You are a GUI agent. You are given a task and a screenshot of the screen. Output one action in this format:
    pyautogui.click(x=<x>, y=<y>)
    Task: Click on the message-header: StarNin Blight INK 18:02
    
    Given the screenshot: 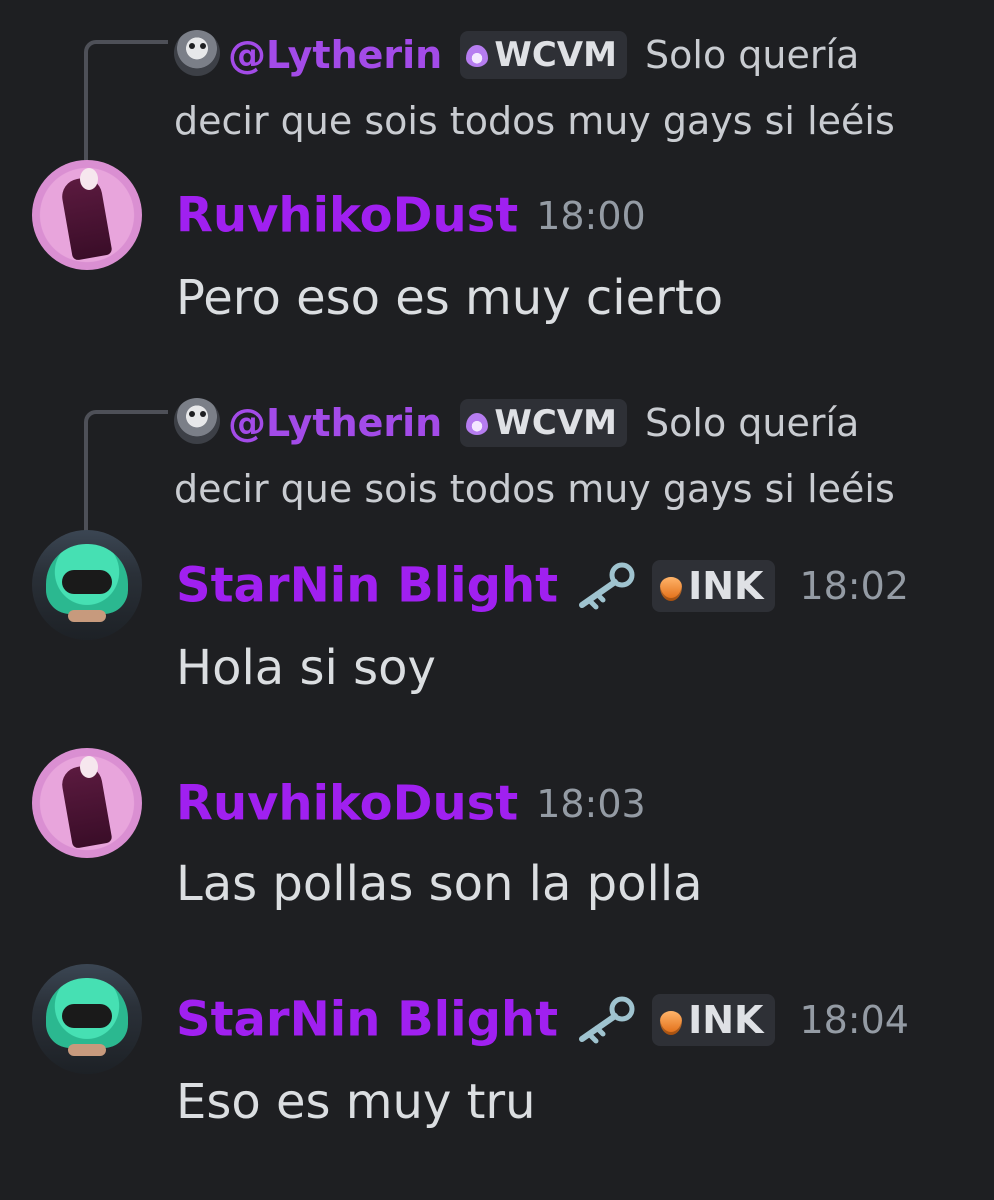 What is the action you would take?
    pyautogui.click(x=542, y=585)
    